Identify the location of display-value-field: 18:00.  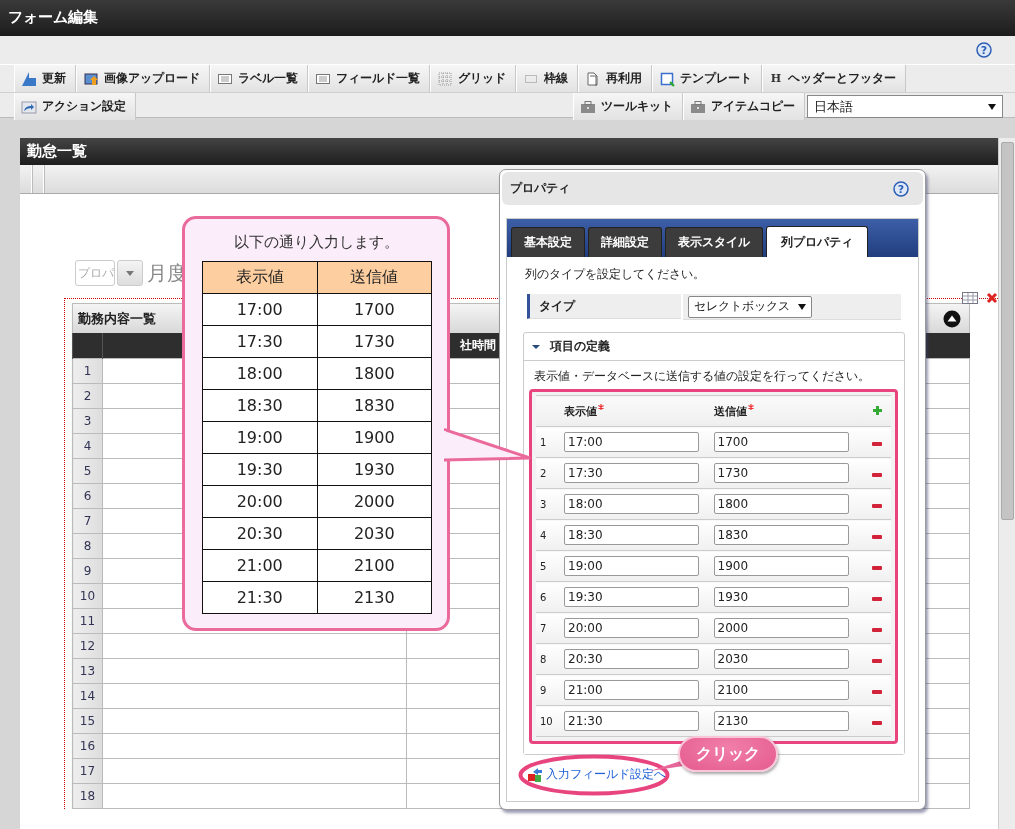
(631, 504).